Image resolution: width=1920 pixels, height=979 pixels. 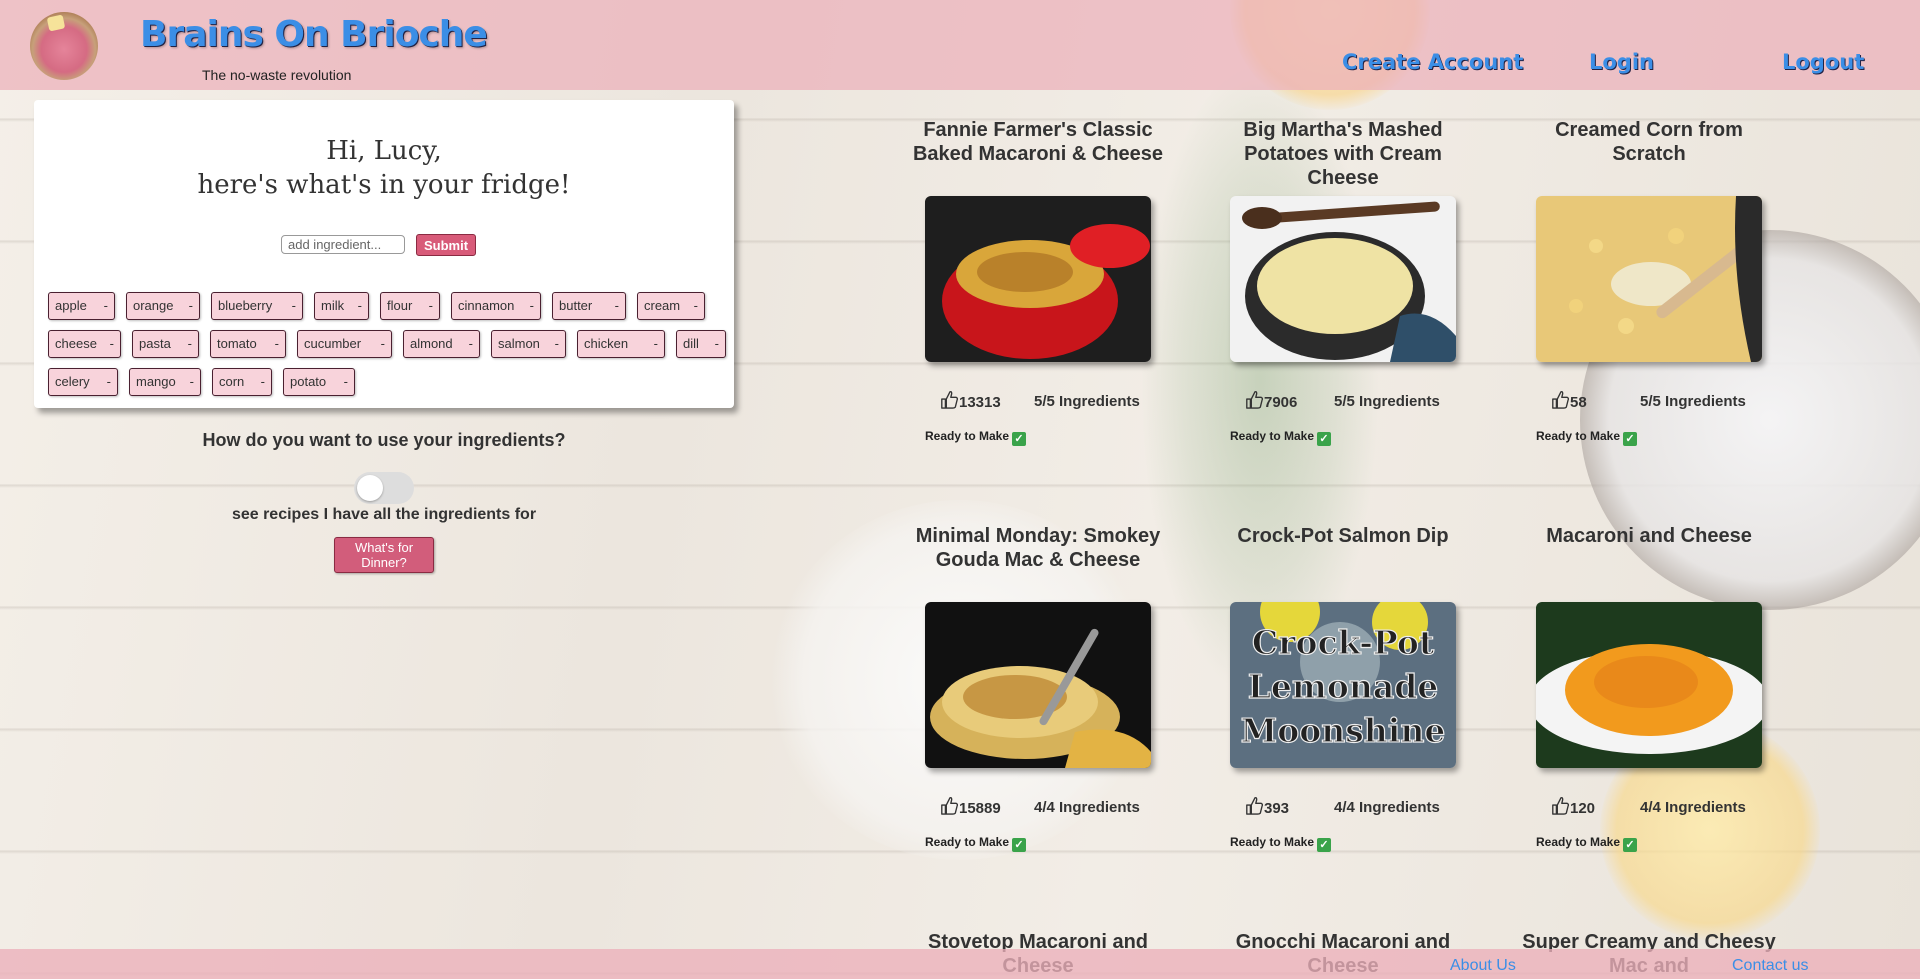 I want to click on ingredient-chip-label: milk, so click(x=333, y=305).